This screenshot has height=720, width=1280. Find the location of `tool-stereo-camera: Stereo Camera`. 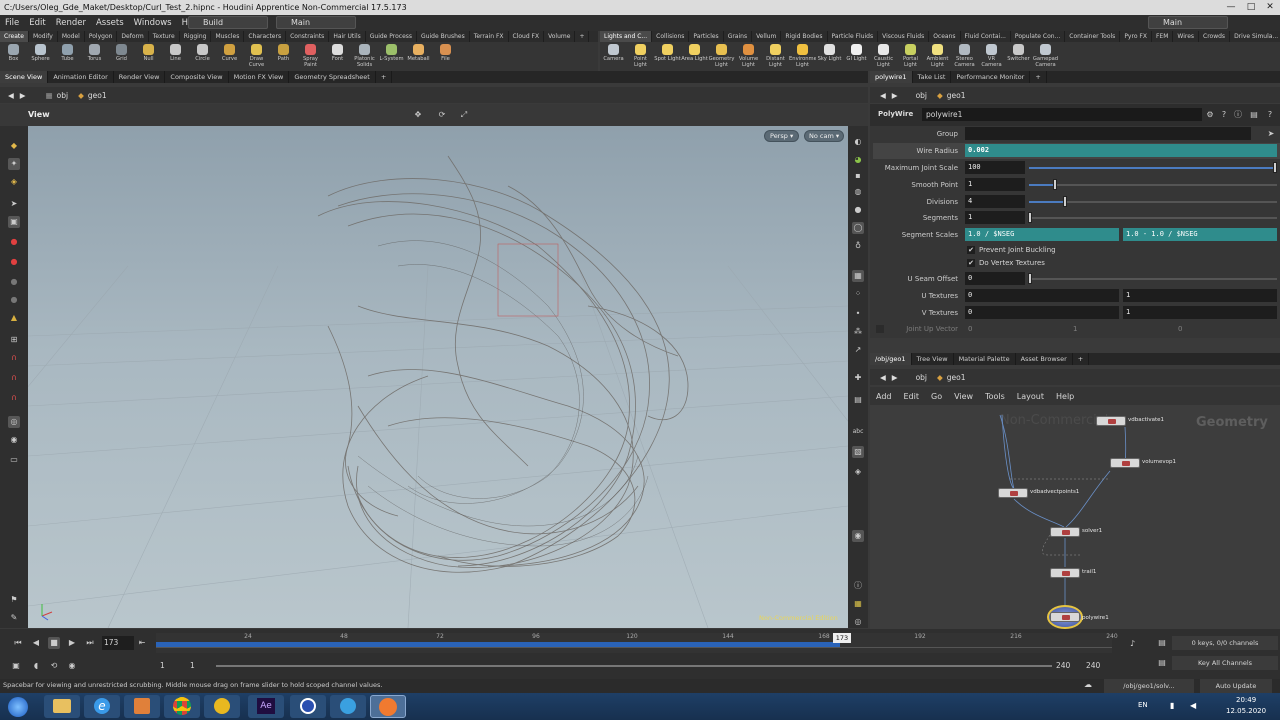

tool-stereo-camera: Stereo Camera is located at coordinates (964, 57).